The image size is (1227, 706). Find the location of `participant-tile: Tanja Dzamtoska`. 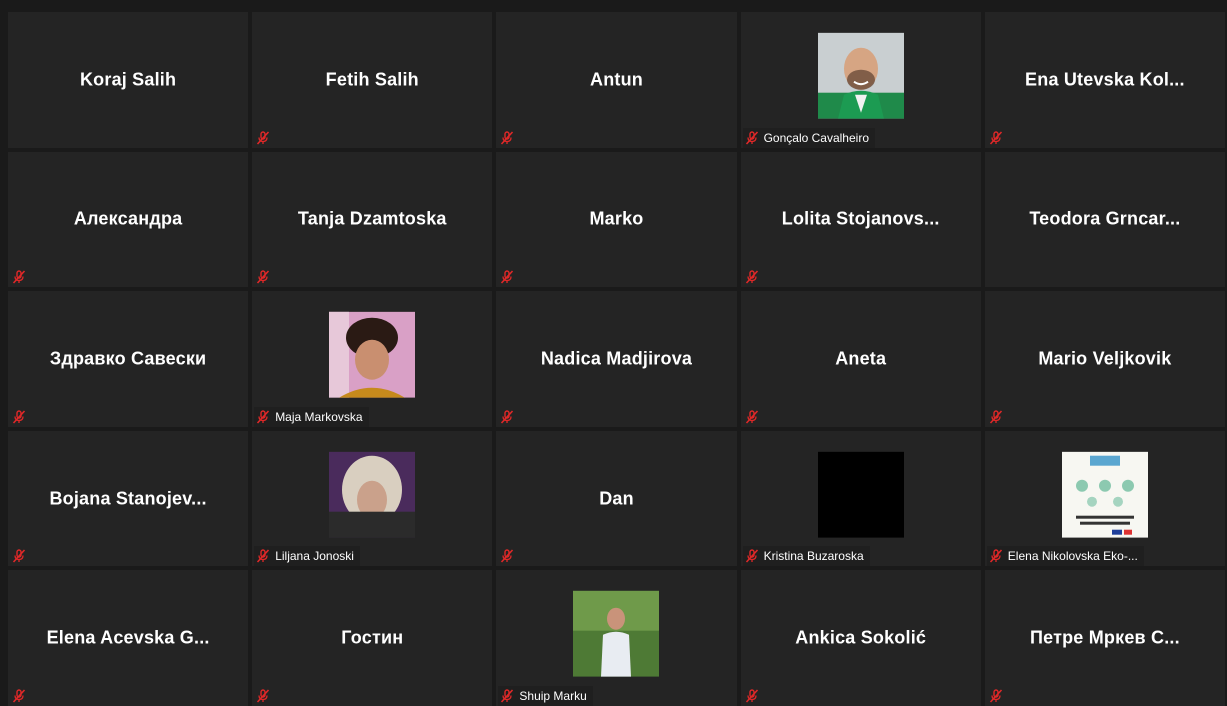

participant-tile: Tanja Dzamtoska is located at coordinates (372, 219).